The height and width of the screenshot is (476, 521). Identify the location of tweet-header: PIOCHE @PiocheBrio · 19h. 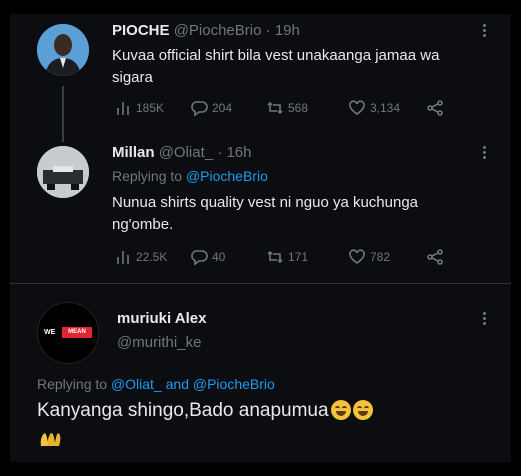
(206, 30).